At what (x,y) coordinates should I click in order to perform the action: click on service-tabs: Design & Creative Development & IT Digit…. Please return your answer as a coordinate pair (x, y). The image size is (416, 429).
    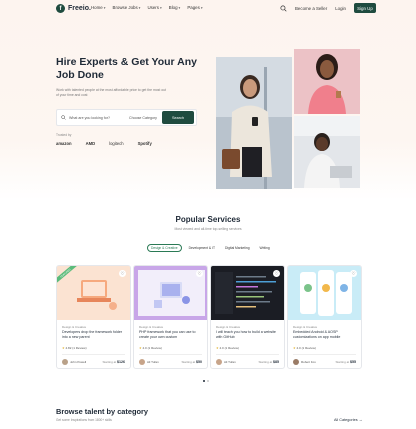
    Looking at the image, I should click on (210, 248).